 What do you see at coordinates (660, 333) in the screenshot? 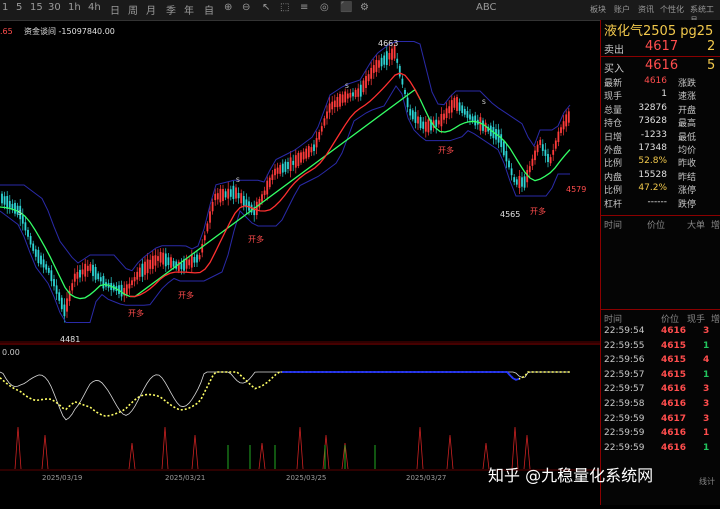
I see `tick-row: 22:59:54 4616 3` at bounding box center [660, 333].